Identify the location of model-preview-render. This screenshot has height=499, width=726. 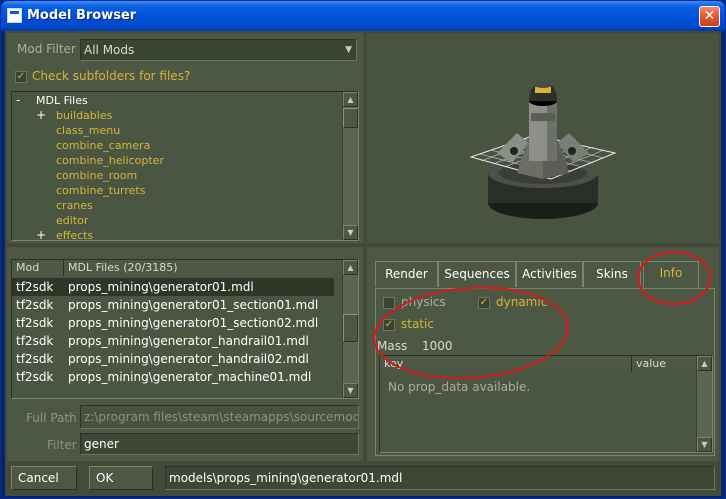
(543, 150).